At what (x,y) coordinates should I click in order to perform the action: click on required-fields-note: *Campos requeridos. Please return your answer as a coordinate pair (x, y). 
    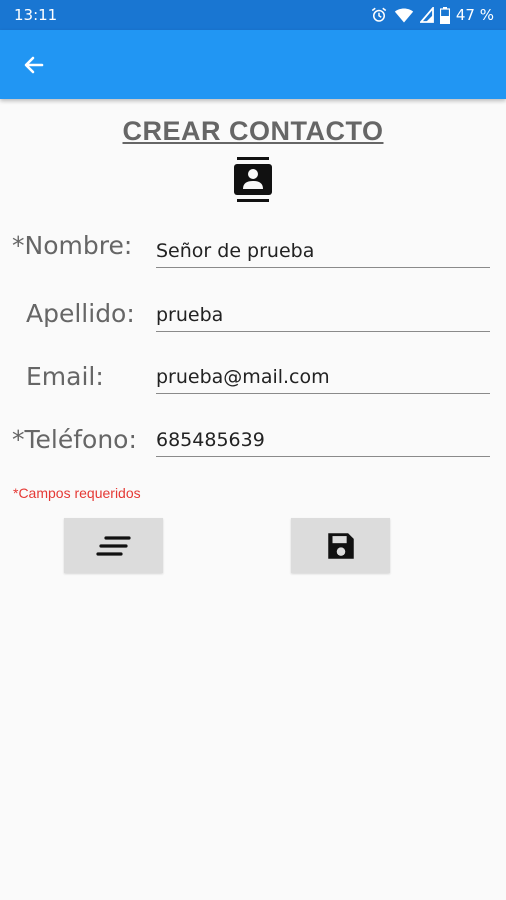
    Looking at the image, I should click on (77, 493).